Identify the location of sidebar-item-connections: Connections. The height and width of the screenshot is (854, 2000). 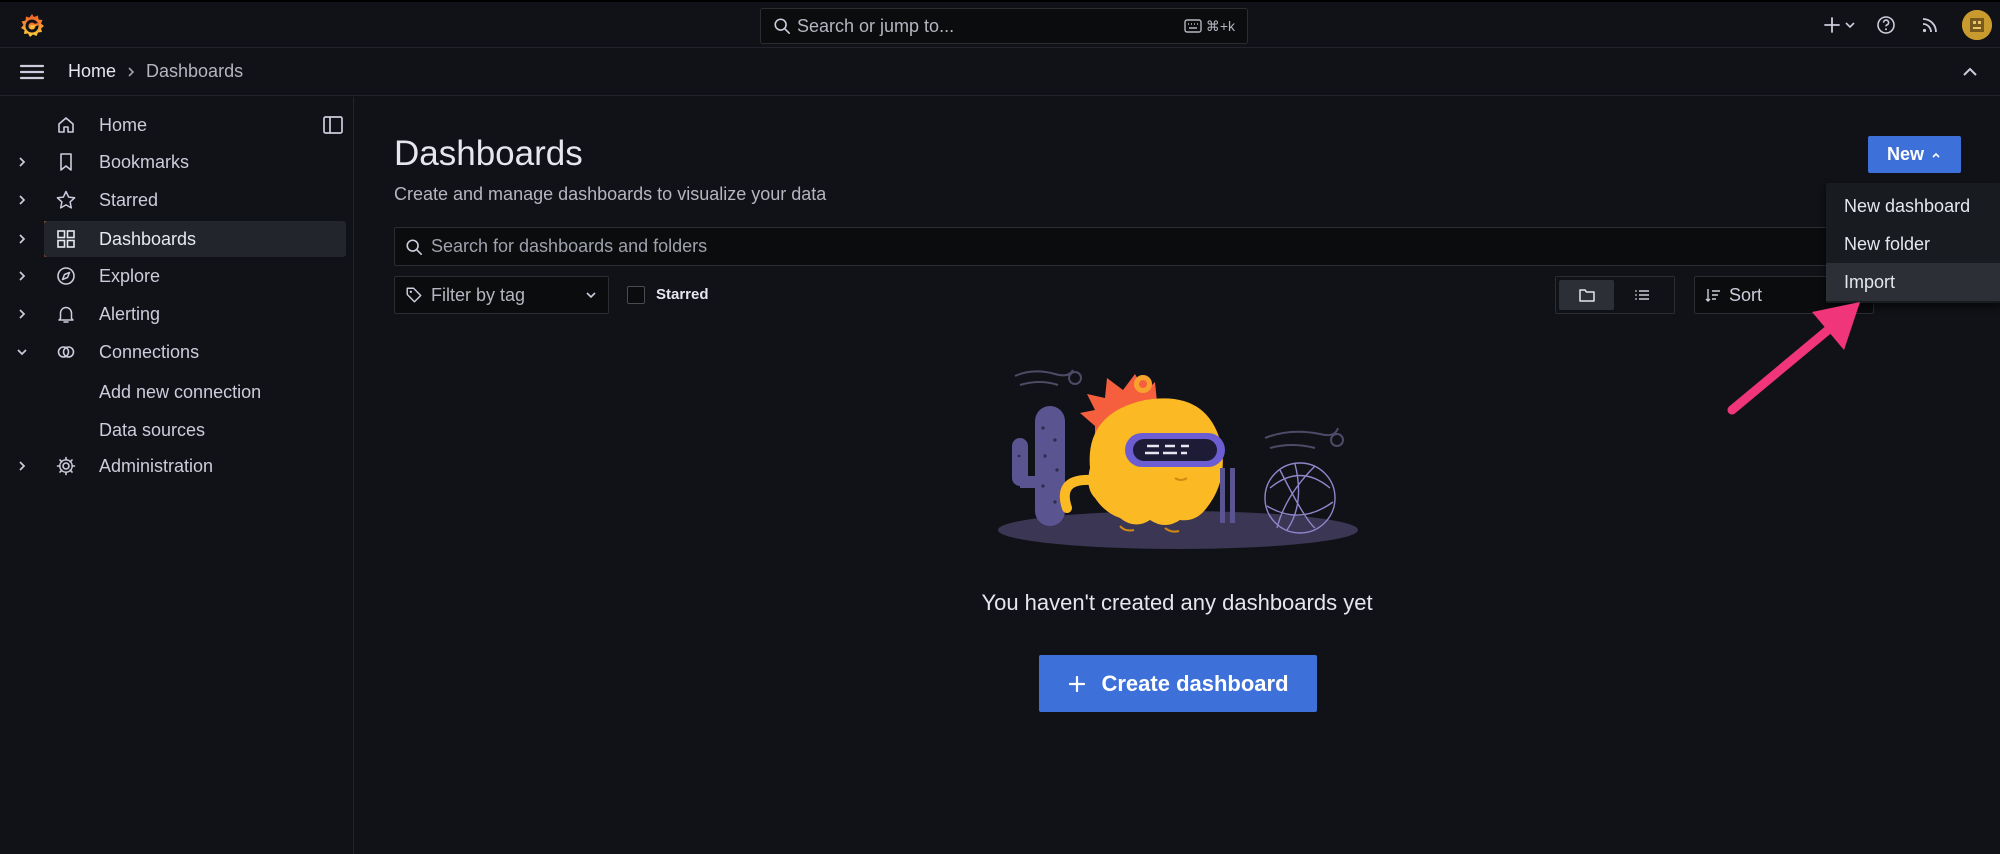
(173, 352).